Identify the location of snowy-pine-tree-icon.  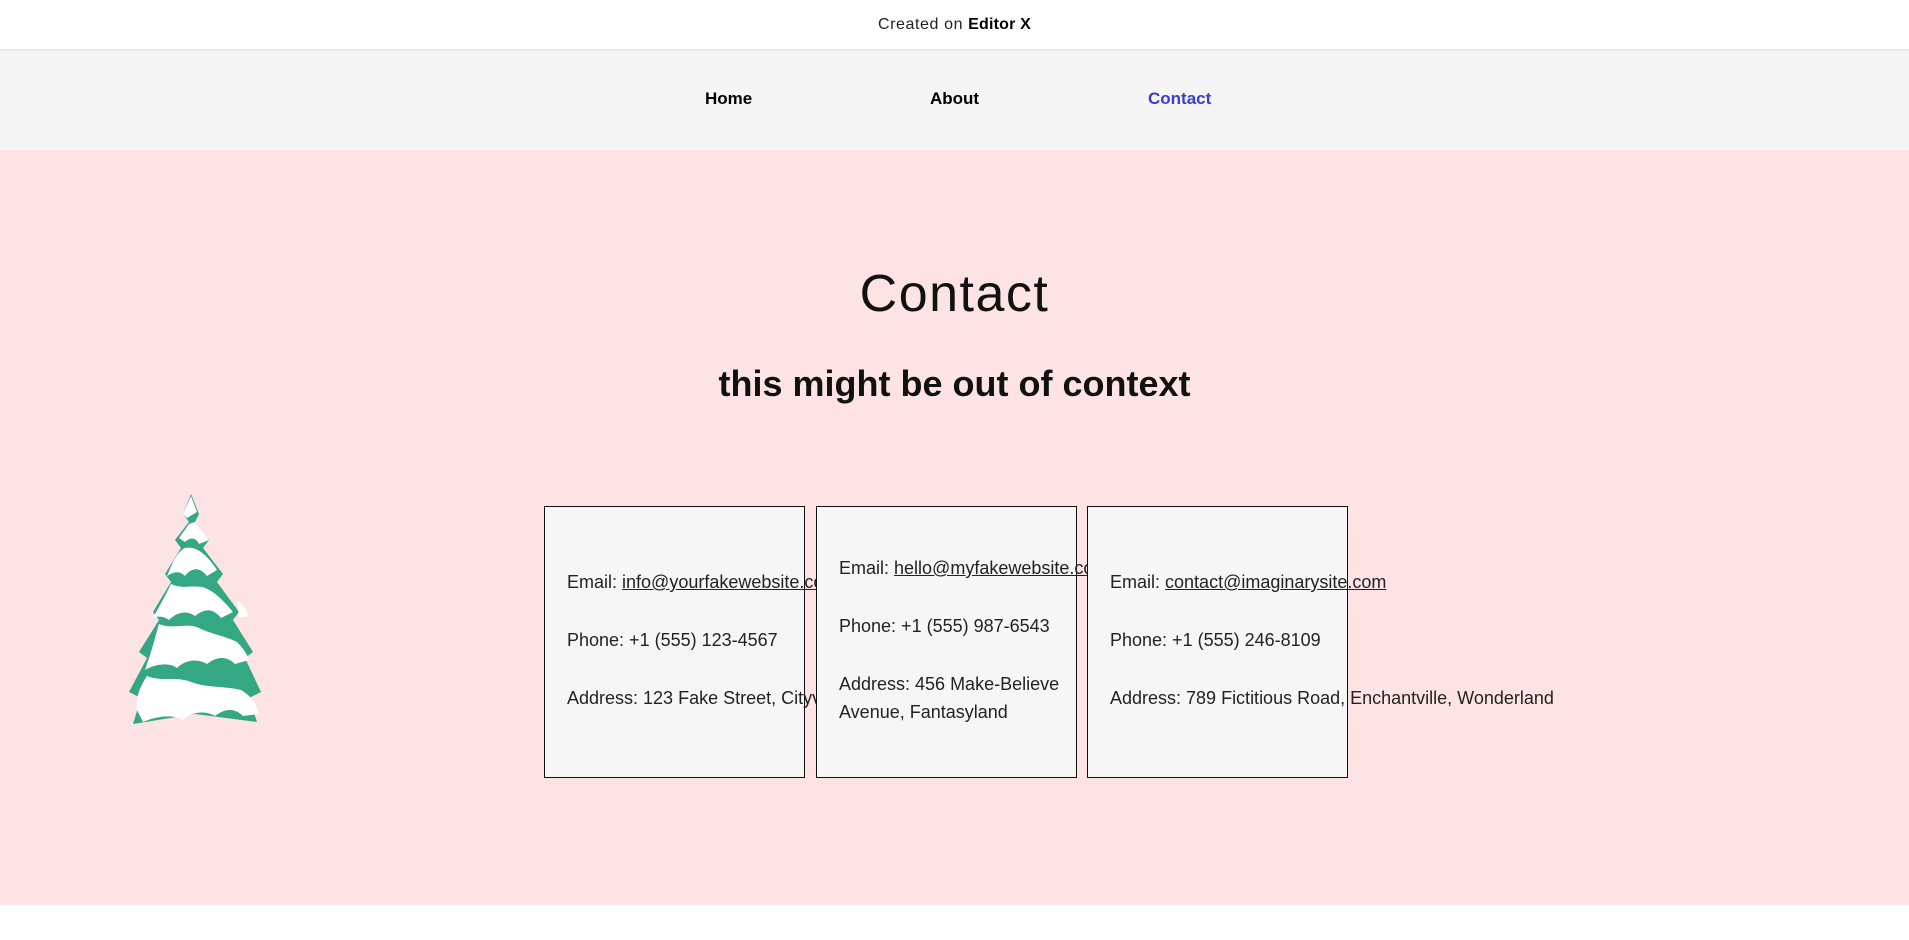
(195, 609).